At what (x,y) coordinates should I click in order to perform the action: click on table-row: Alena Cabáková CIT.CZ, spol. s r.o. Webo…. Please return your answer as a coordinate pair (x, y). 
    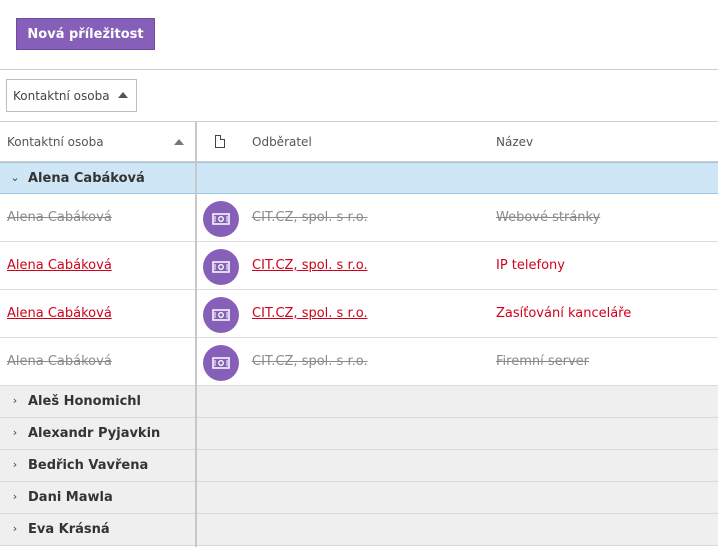
    Looking at the image, I should click on (359, 218).